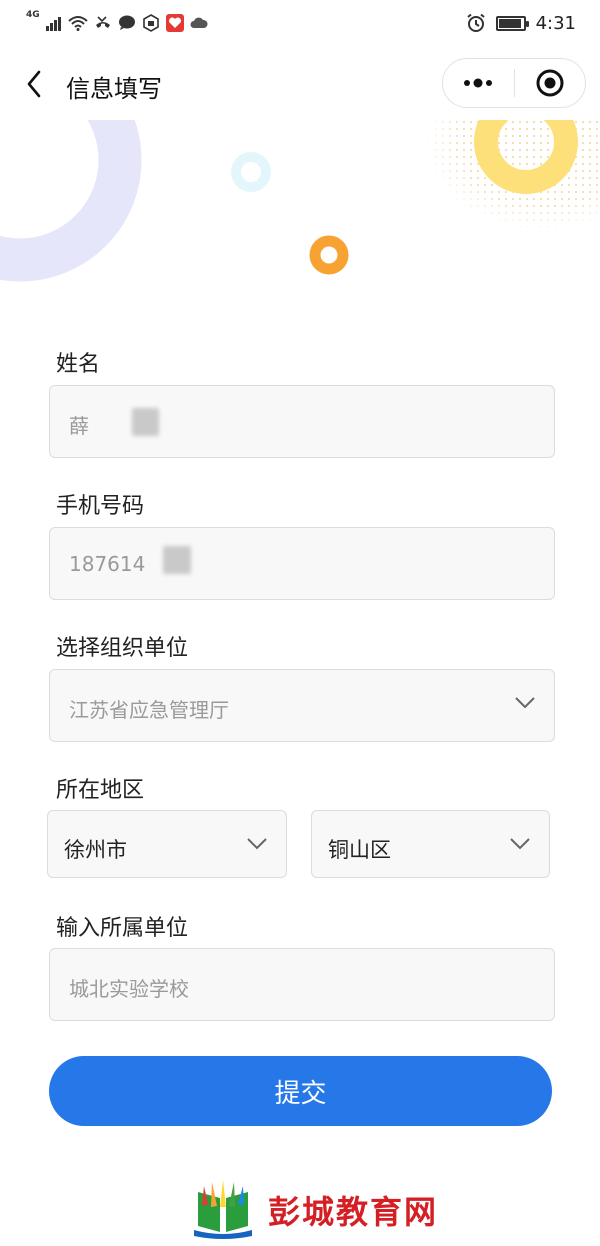 Image resolution: width=600 pixels, height=1246 pixels. I want to click on phone-value: 187614, so click(107, 564).